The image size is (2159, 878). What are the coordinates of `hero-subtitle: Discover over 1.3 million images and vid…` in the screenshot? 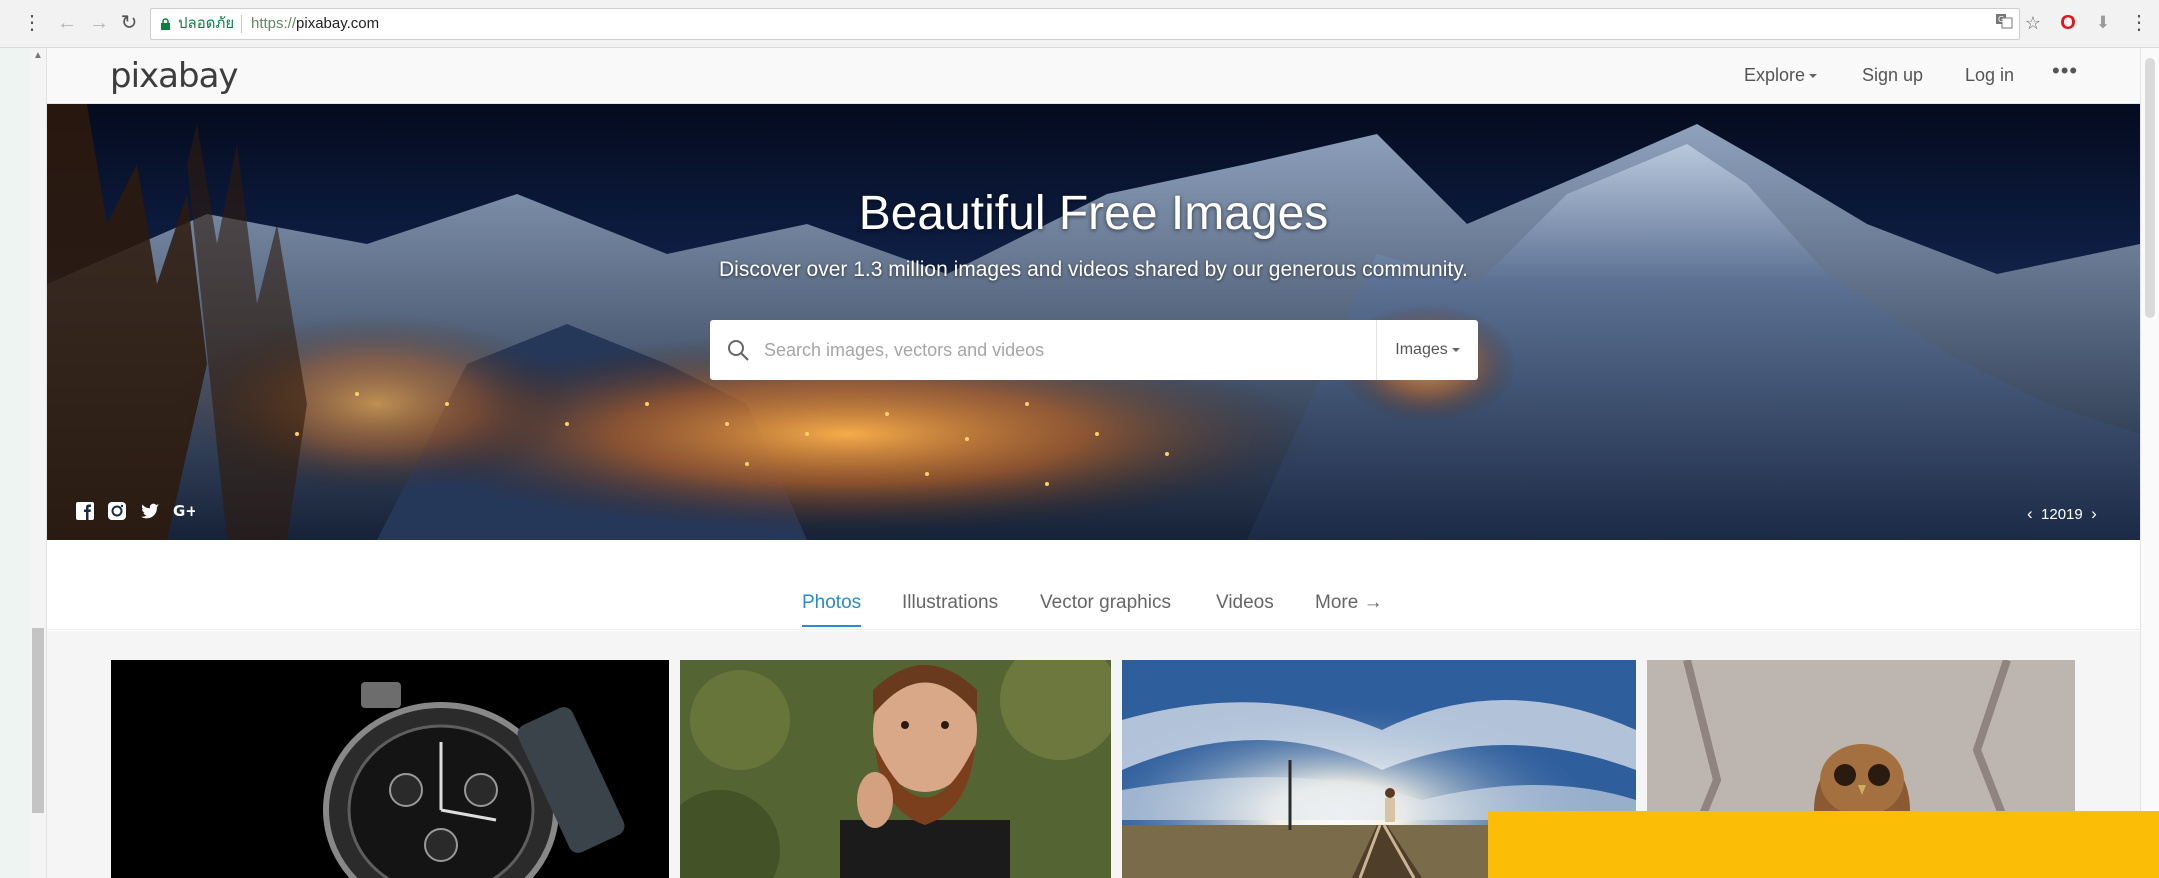 It's located at (1093, 269).